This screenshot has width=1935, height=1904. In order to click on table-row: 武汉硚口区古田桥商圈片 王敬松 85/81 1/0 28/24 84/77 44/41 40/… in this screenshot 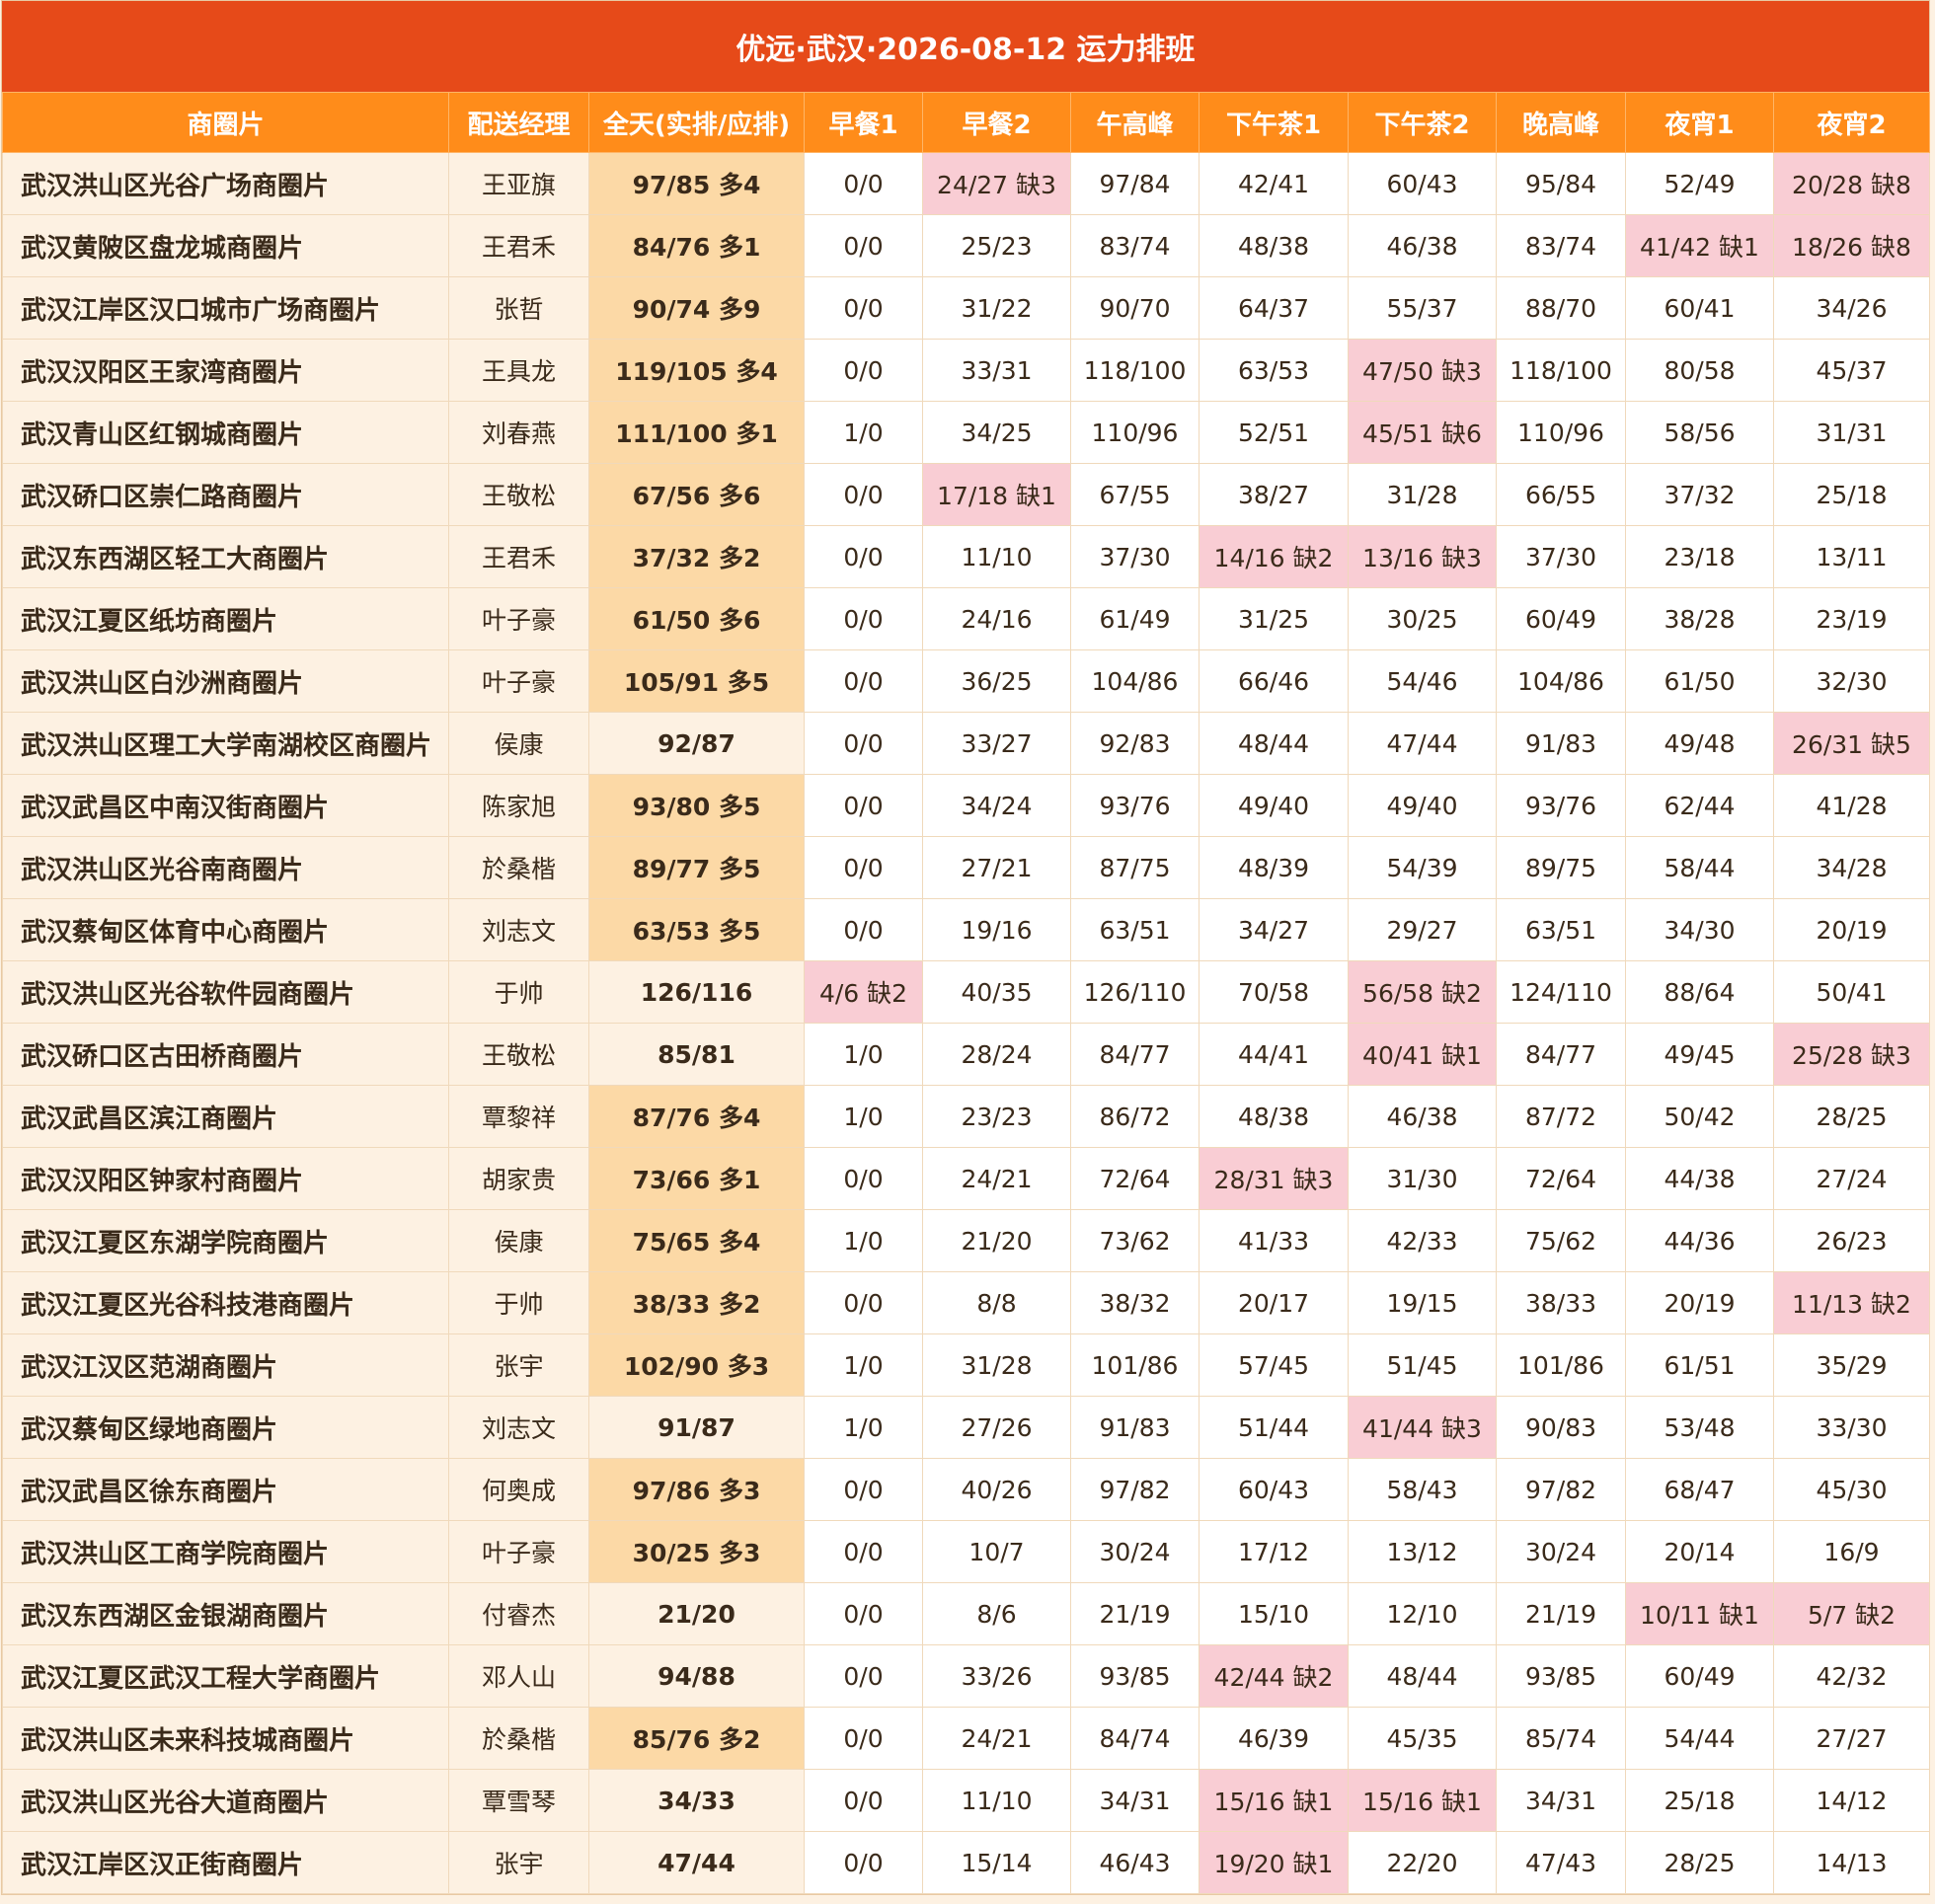, I will do `click(966, 1054)`.